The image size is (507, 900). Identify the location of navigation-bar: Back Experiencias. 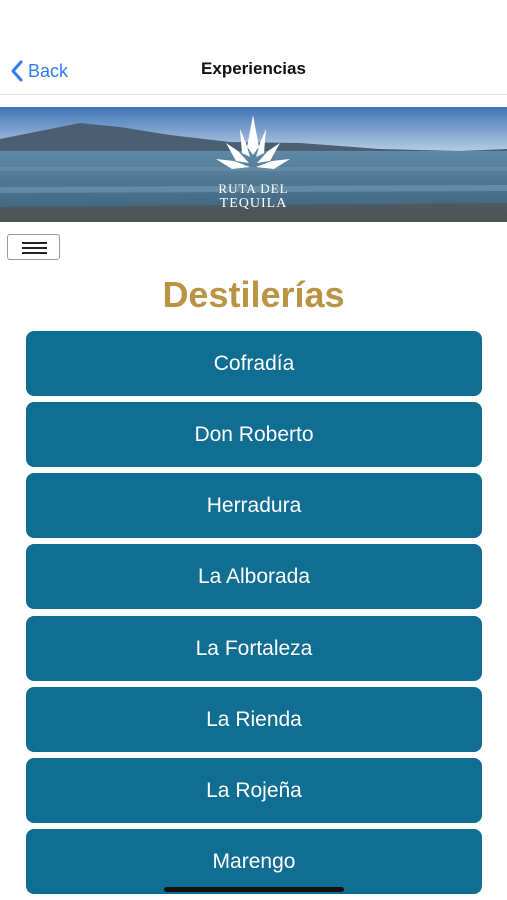
(253, 70).